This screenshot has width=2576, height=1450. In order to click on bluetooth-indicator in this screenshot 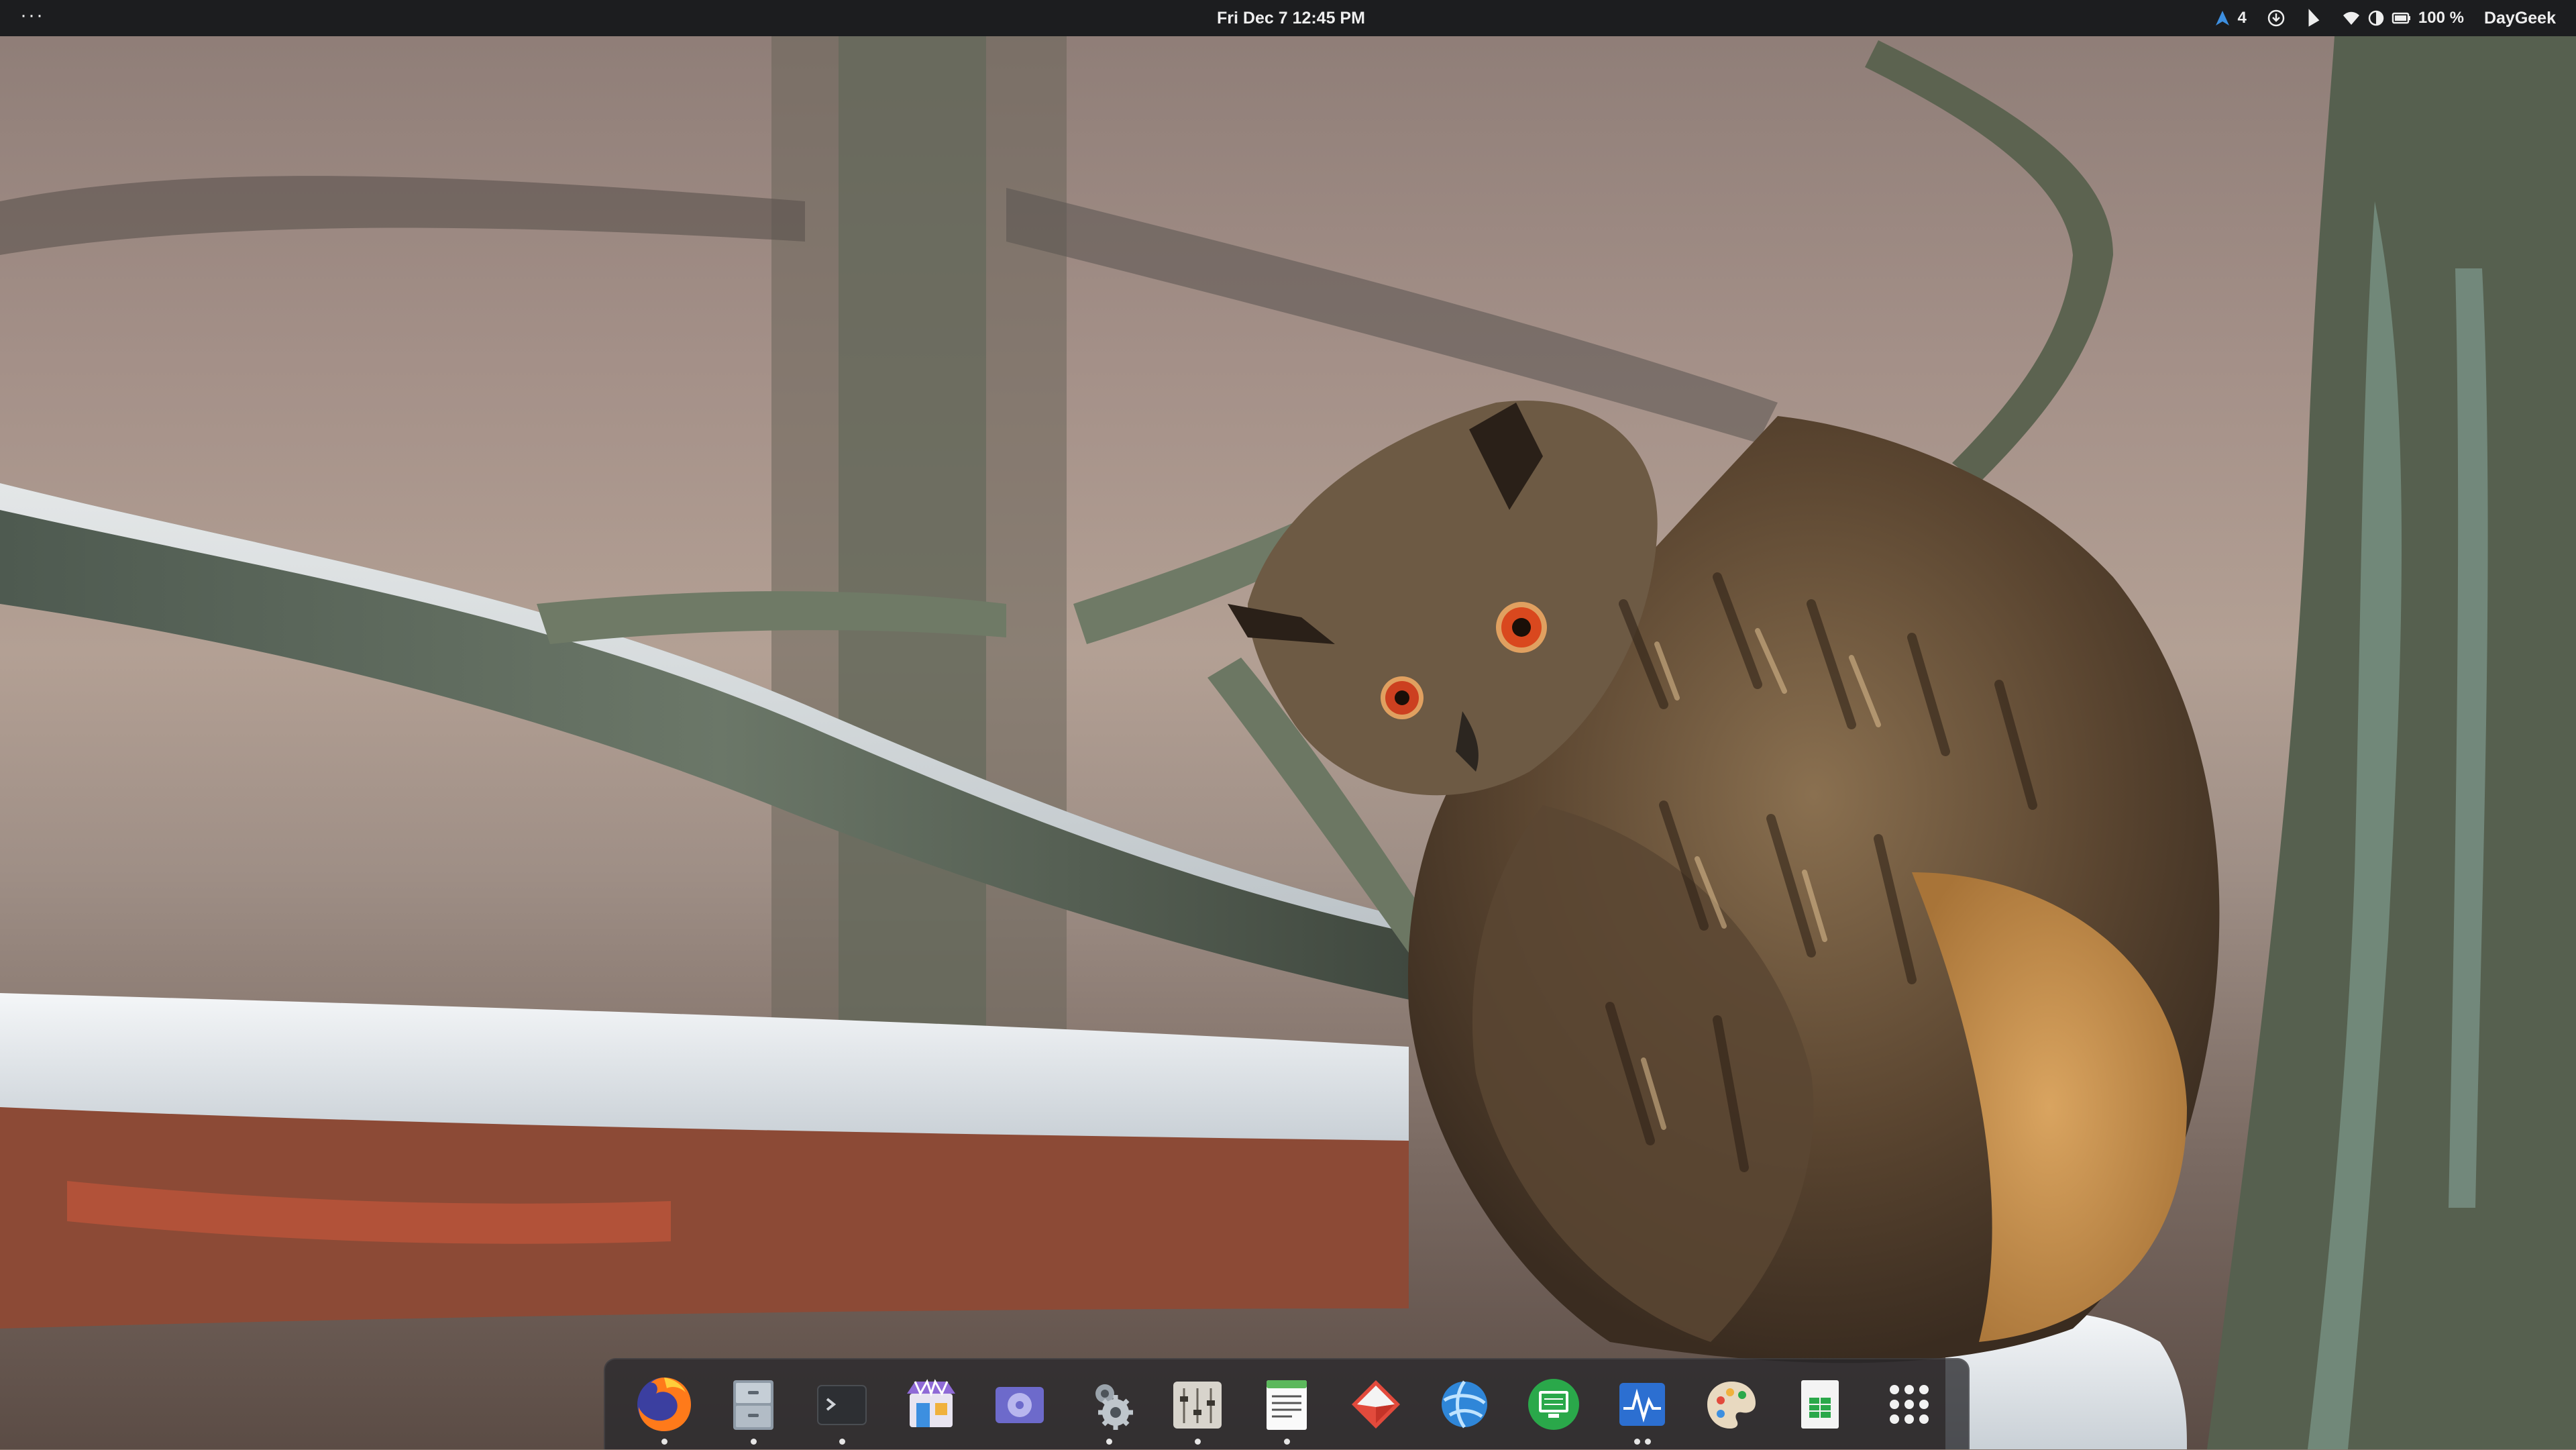, I will do `click(2314, 18)`.